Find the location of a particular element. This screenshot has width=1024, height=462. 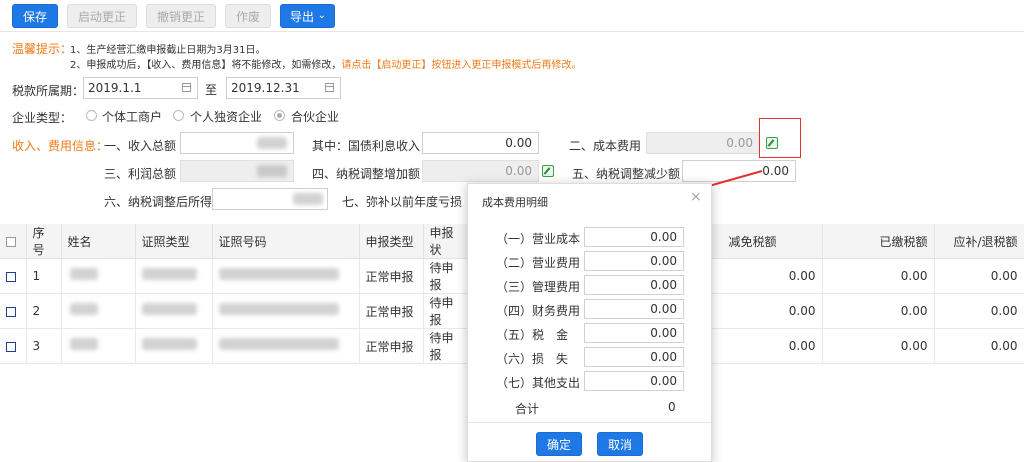

cancel-correction-button: 撤销更正 is located at coordinates (181, 16).